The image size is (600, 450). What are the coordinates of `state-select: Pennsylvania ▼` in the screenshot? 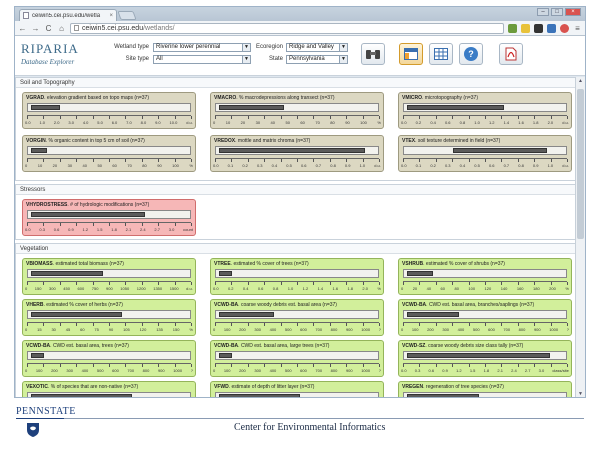 It's located at (317, 59).